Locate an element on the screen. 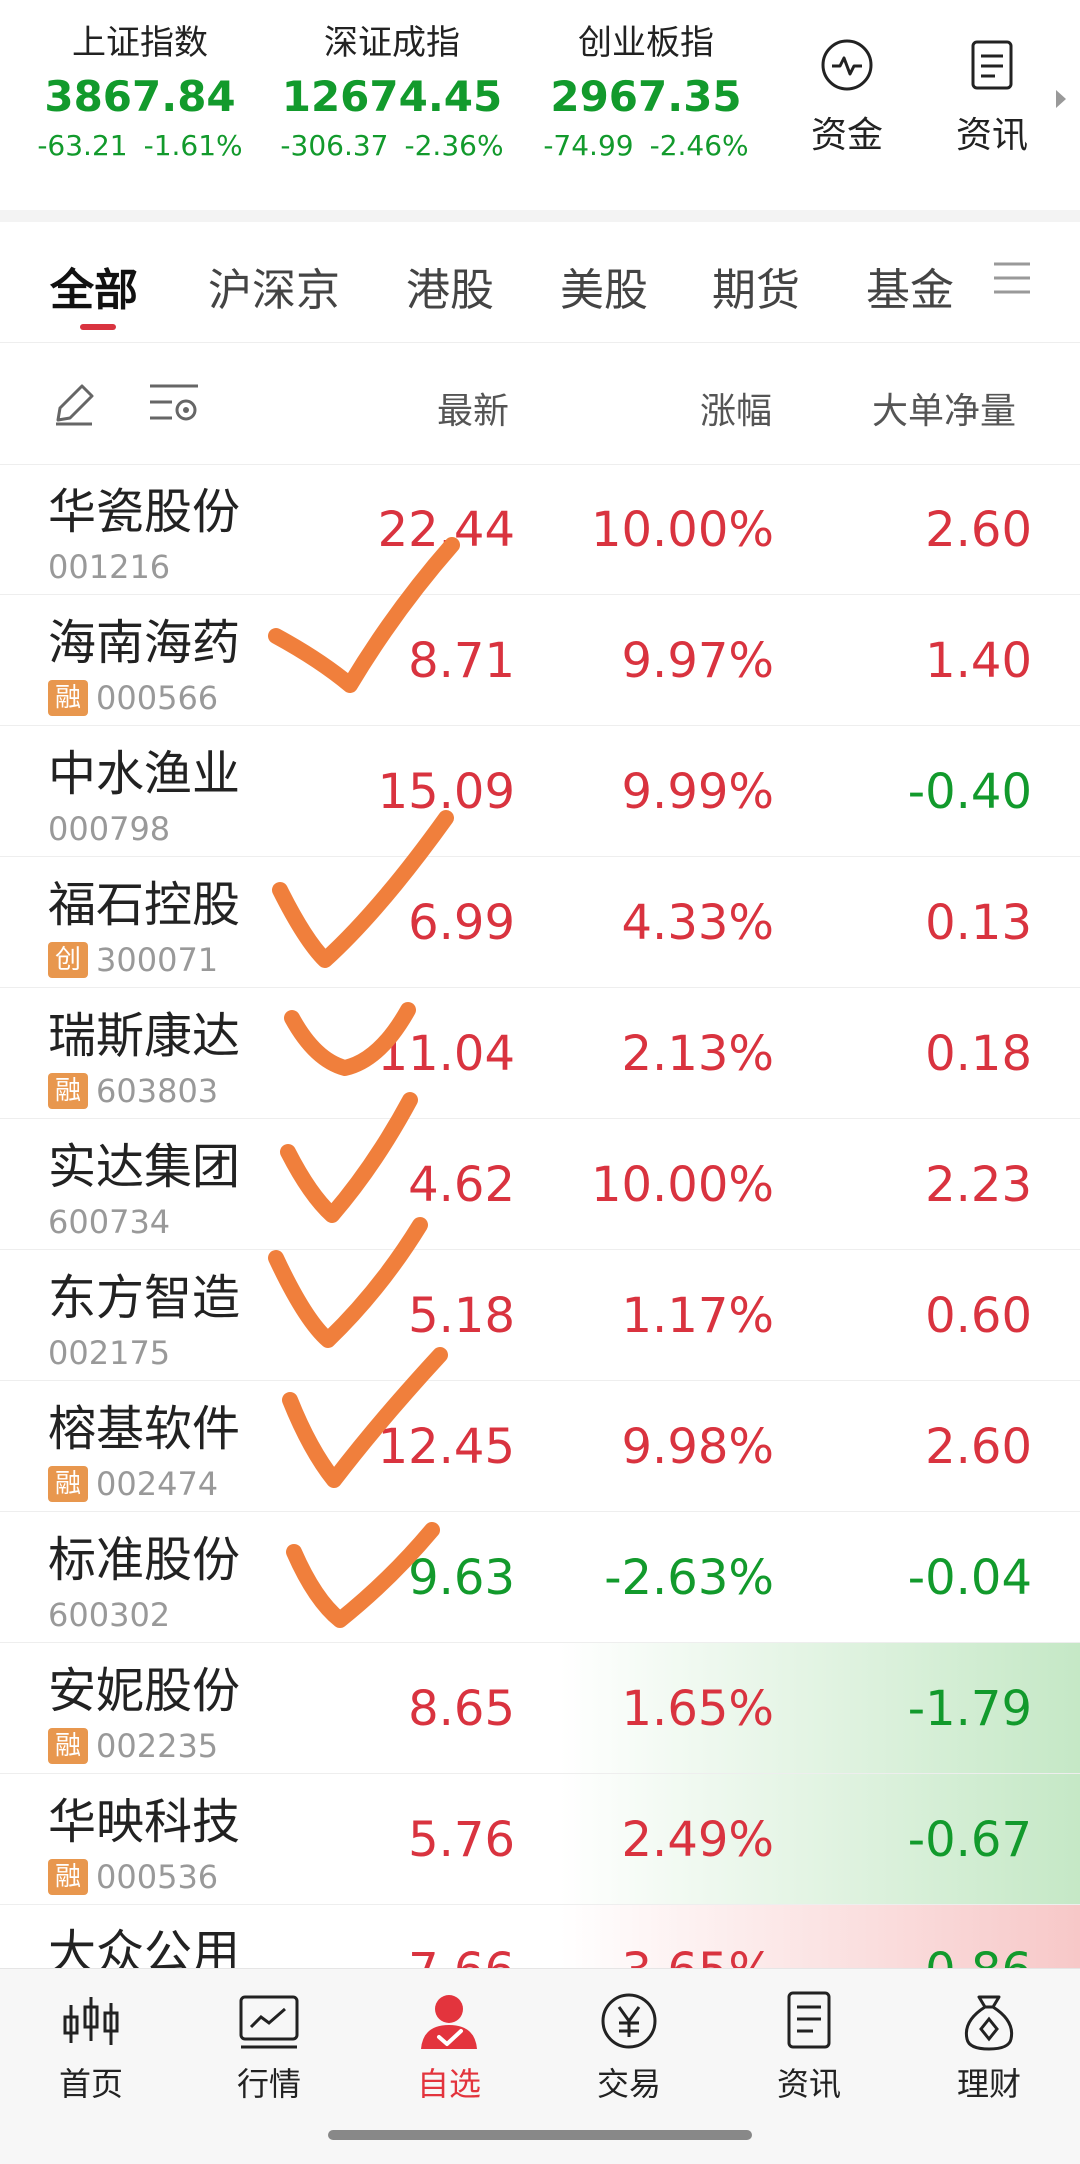 The image size is (1080, 2164). filter-settings-icon is located at coordinates (174, 405).